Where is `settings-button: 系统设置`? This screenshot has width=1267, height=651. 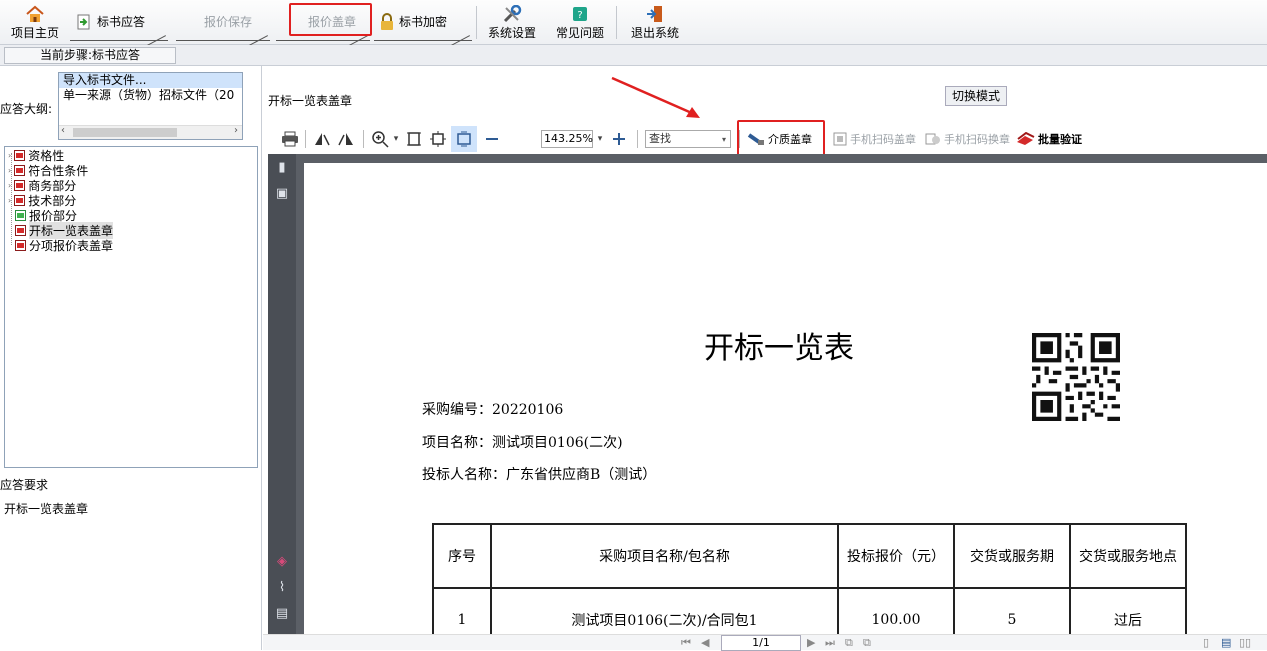
settings-button: 系统设置 is located at coordinates (512, 22).